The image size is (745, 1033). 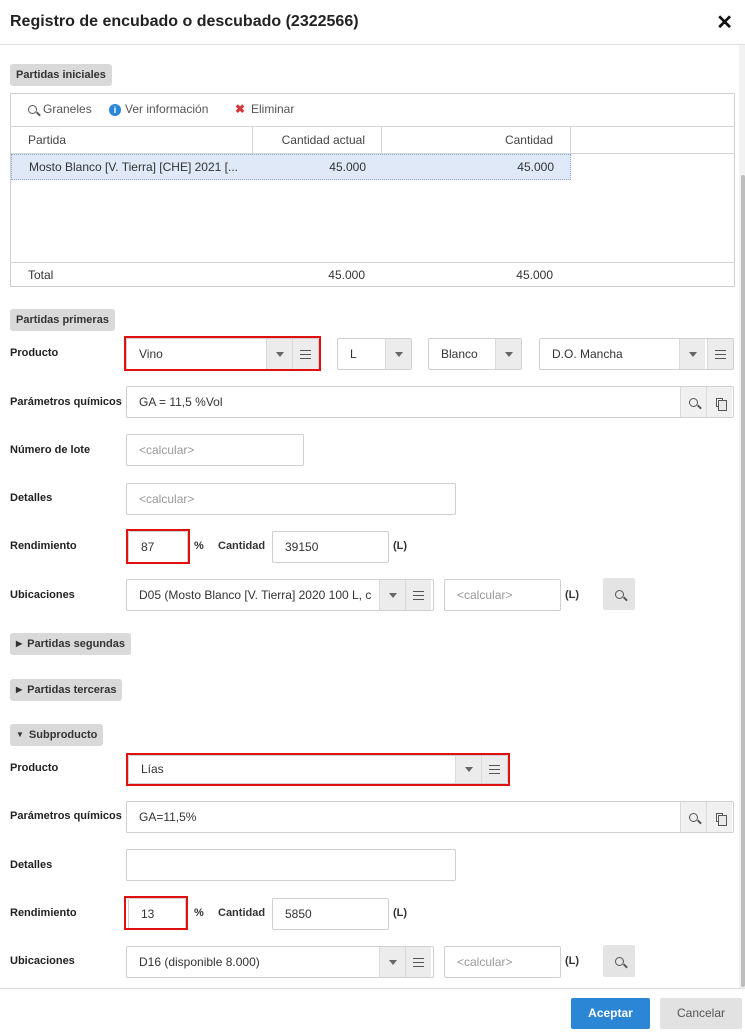 I want to click on byproduct-search-locations-button, so click(x=619, y=961).